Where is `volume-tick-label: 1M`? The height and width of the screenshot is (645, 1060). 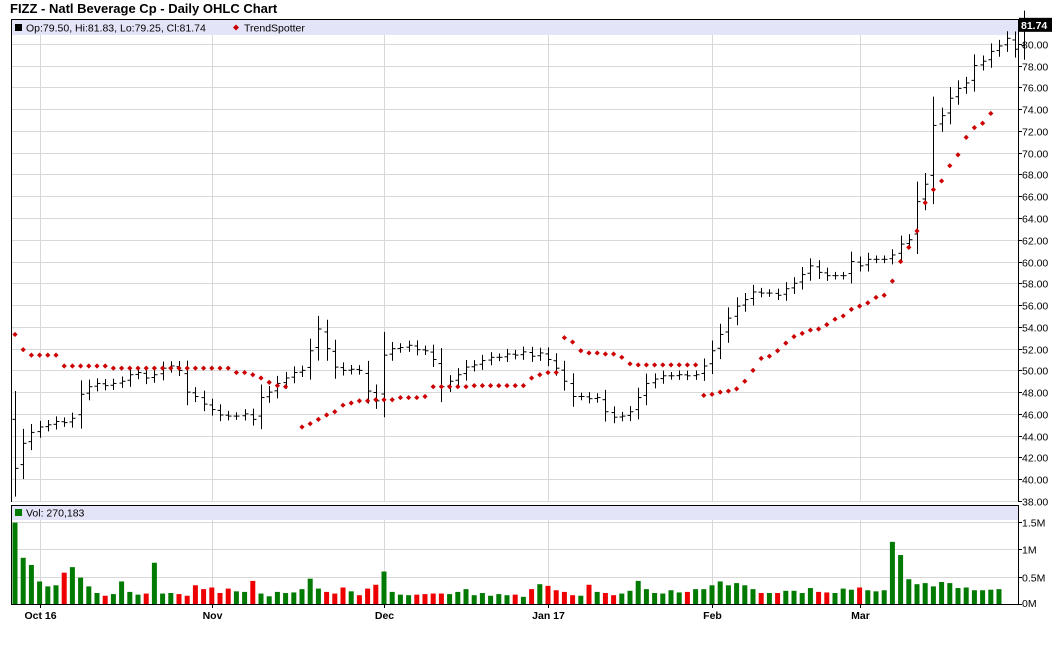 volume-tick-label: 1M is located at coordinates (1029, 551).